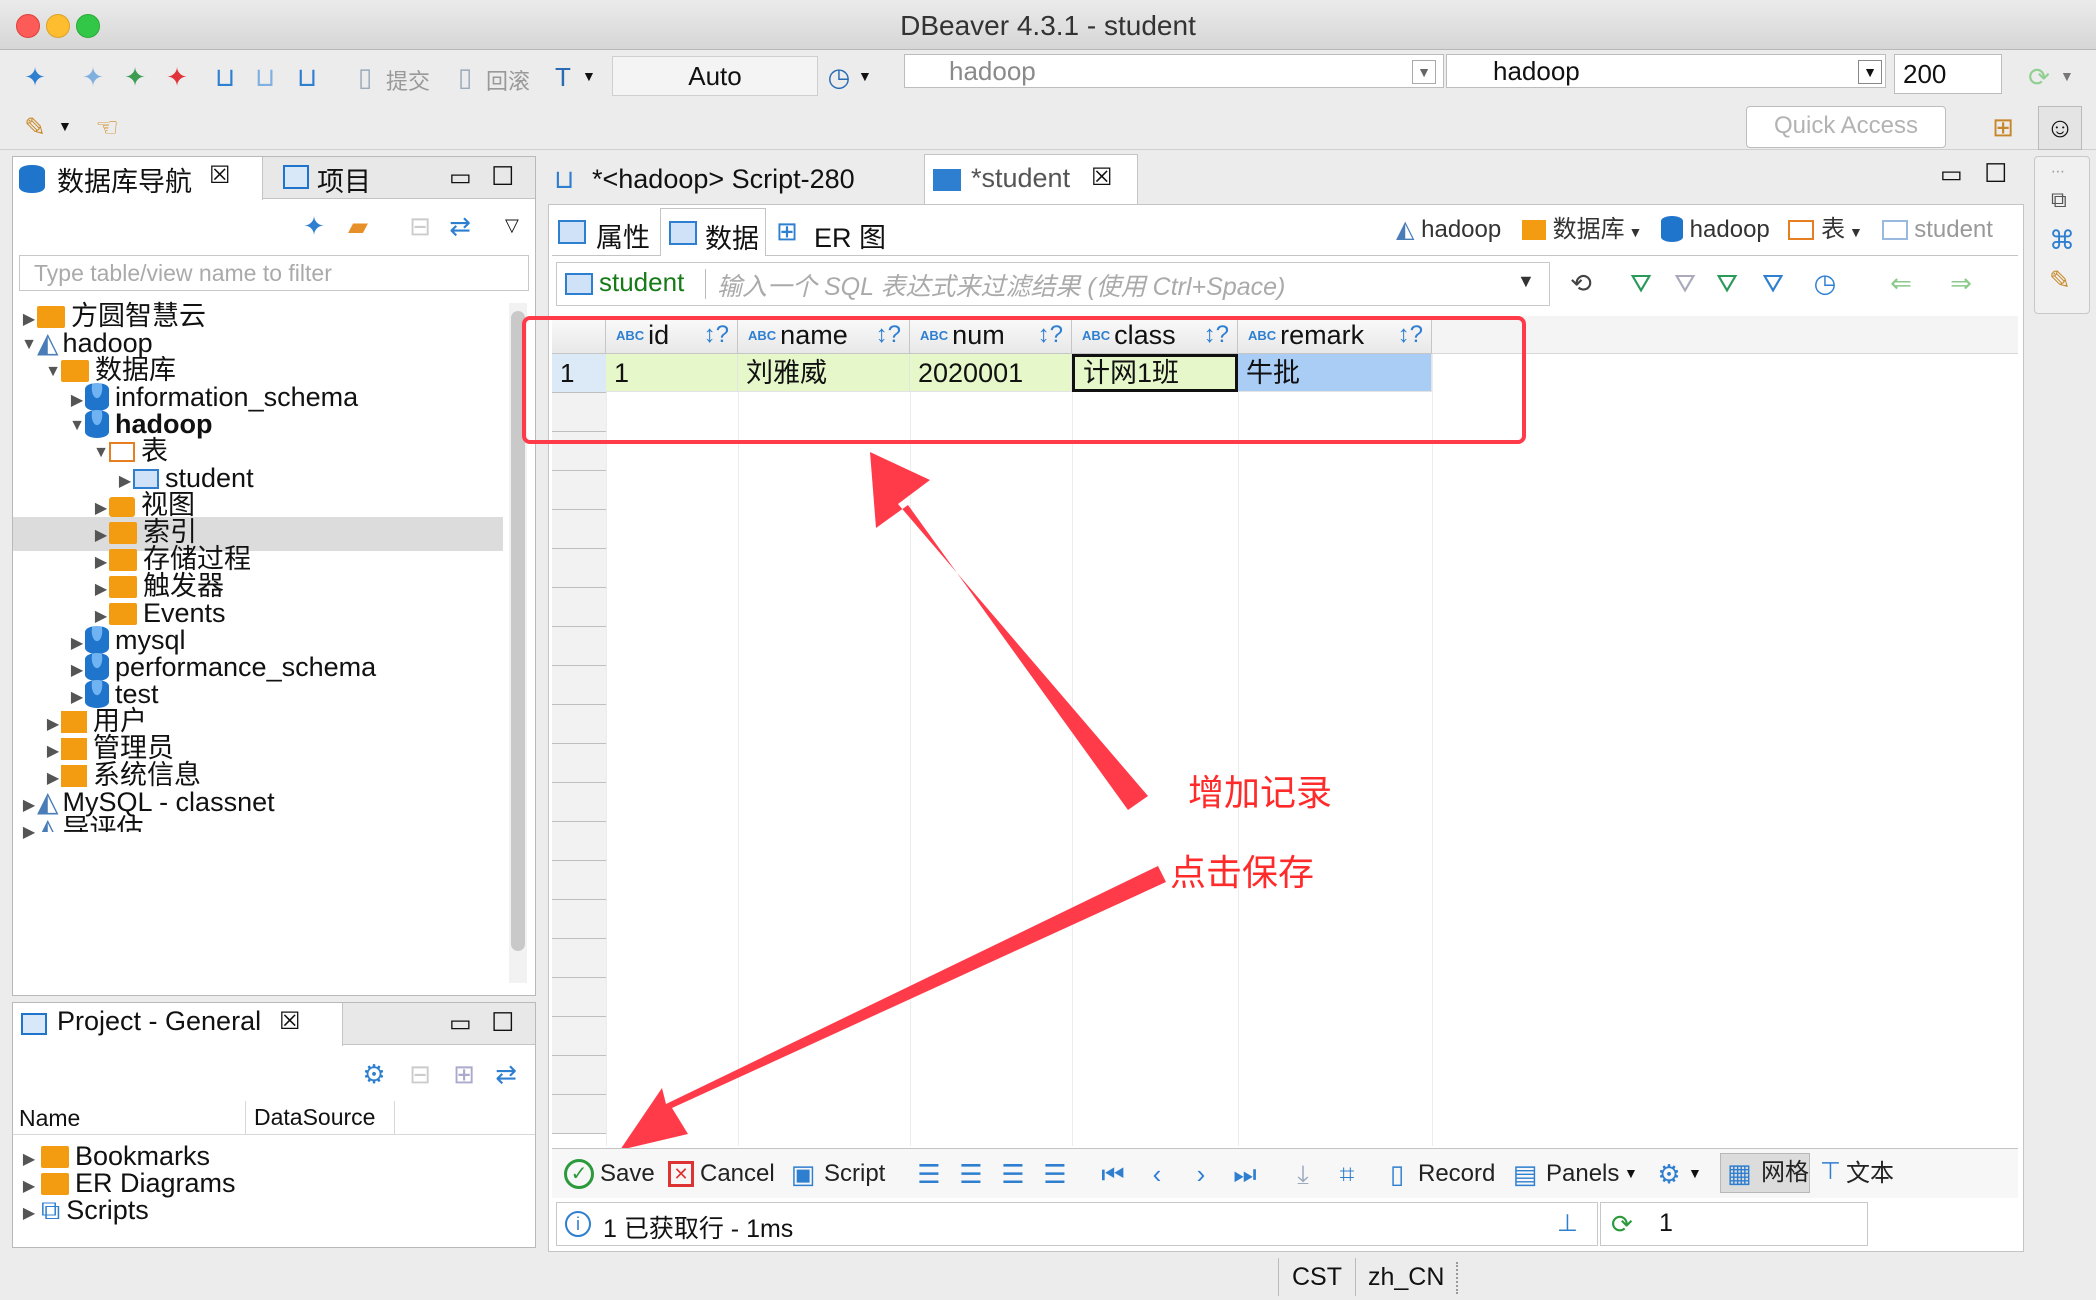 This screenshot has width=2096, height=1300. Describe the element at coordinates (578, 1224) in the screenshot. I see `info-icon: i` at that location.